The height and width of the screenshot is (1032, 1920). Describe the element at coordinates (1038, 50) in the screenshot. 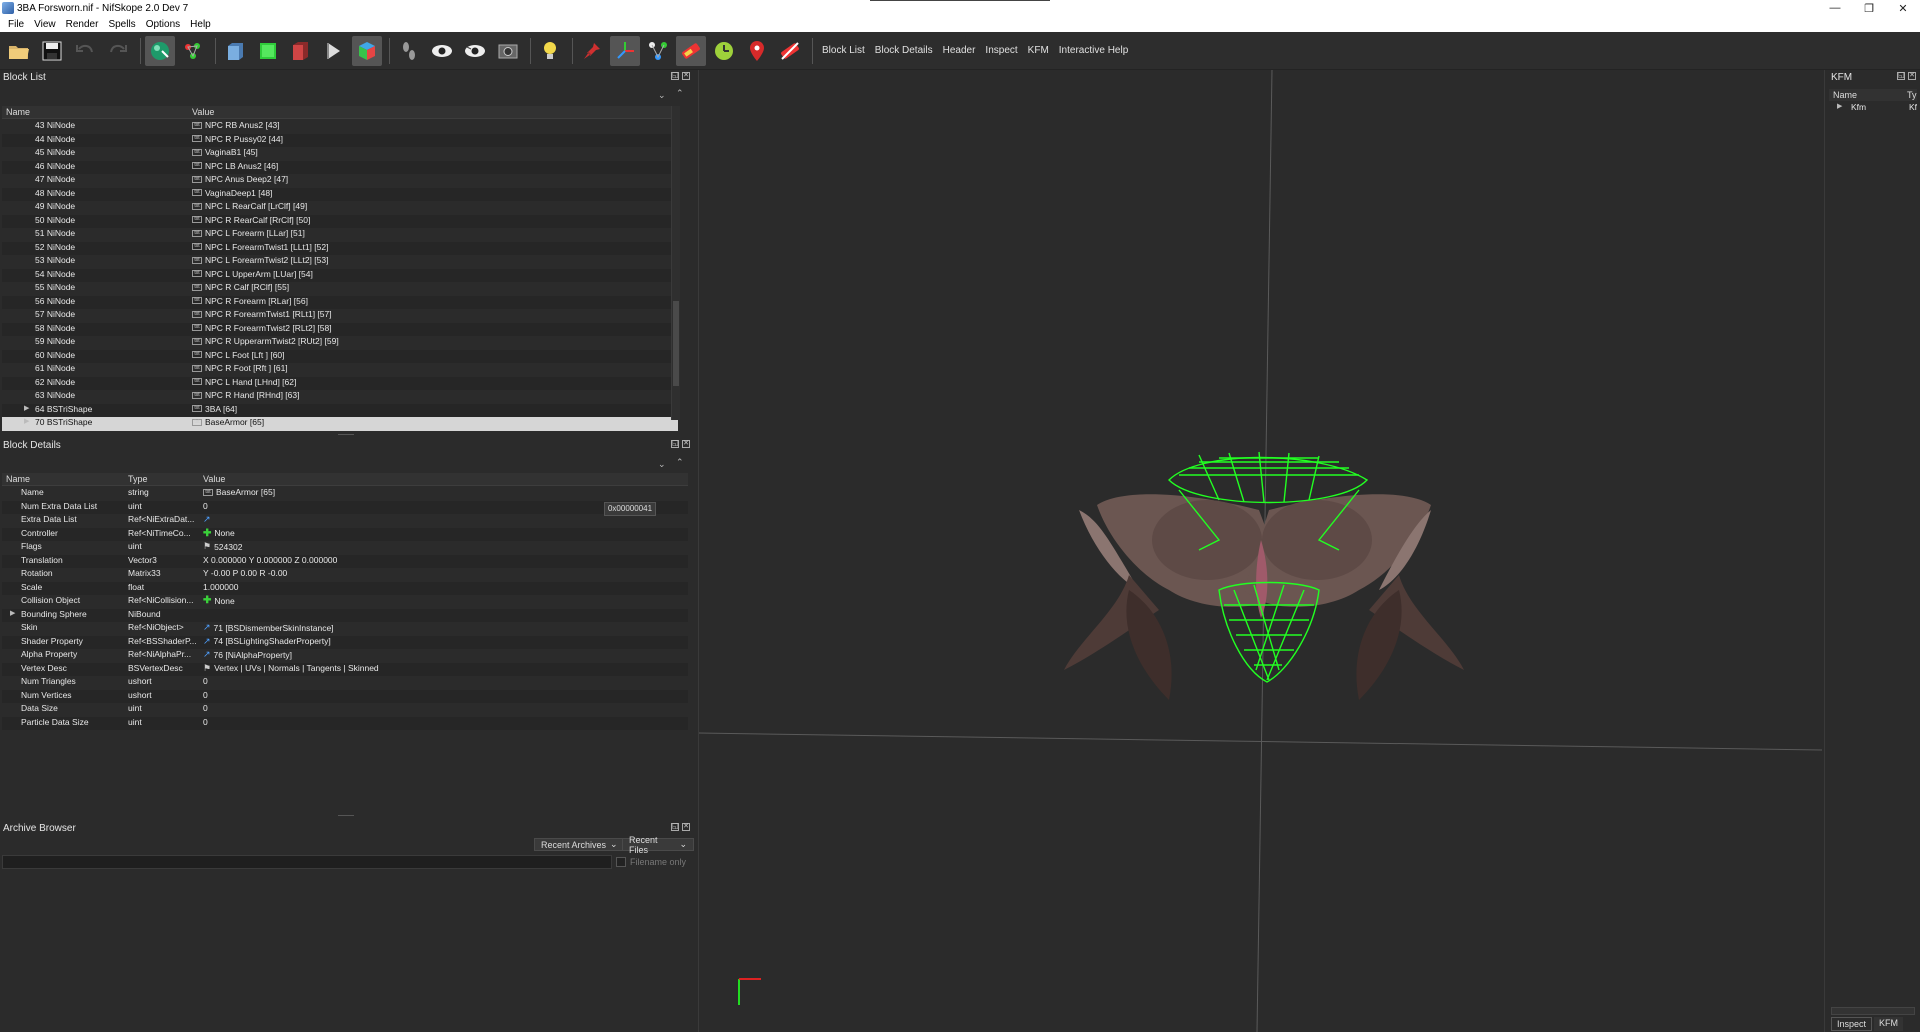

I see `toolbar-kfm: KFM` at that location.